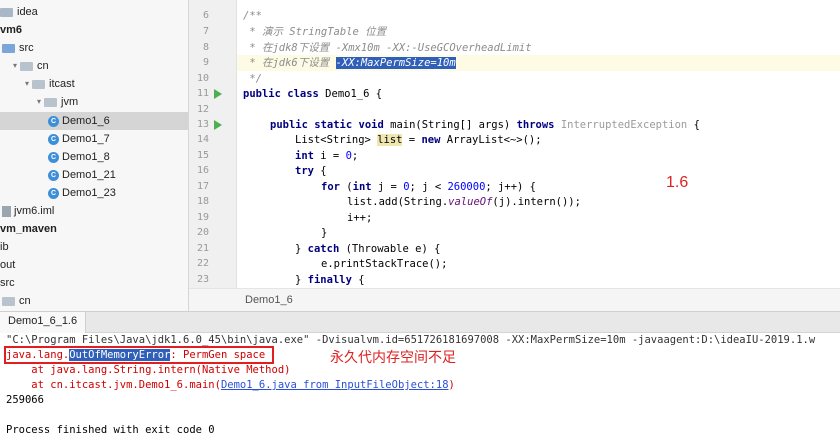  What do you see at coordinates (390, 249) in the screenshot?
I see `code-text: (Throwable e) {` at bounding box center [390, 249].